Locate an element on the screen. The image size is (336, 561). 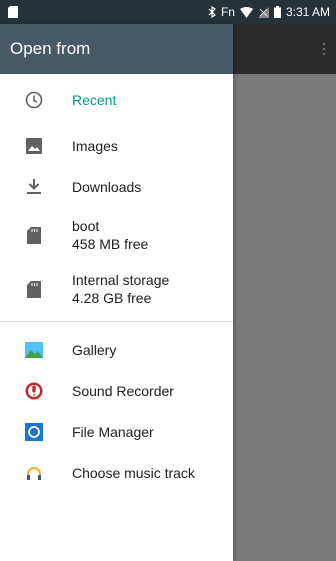
root-item-label: Recent is located at coordinates (94, 100).